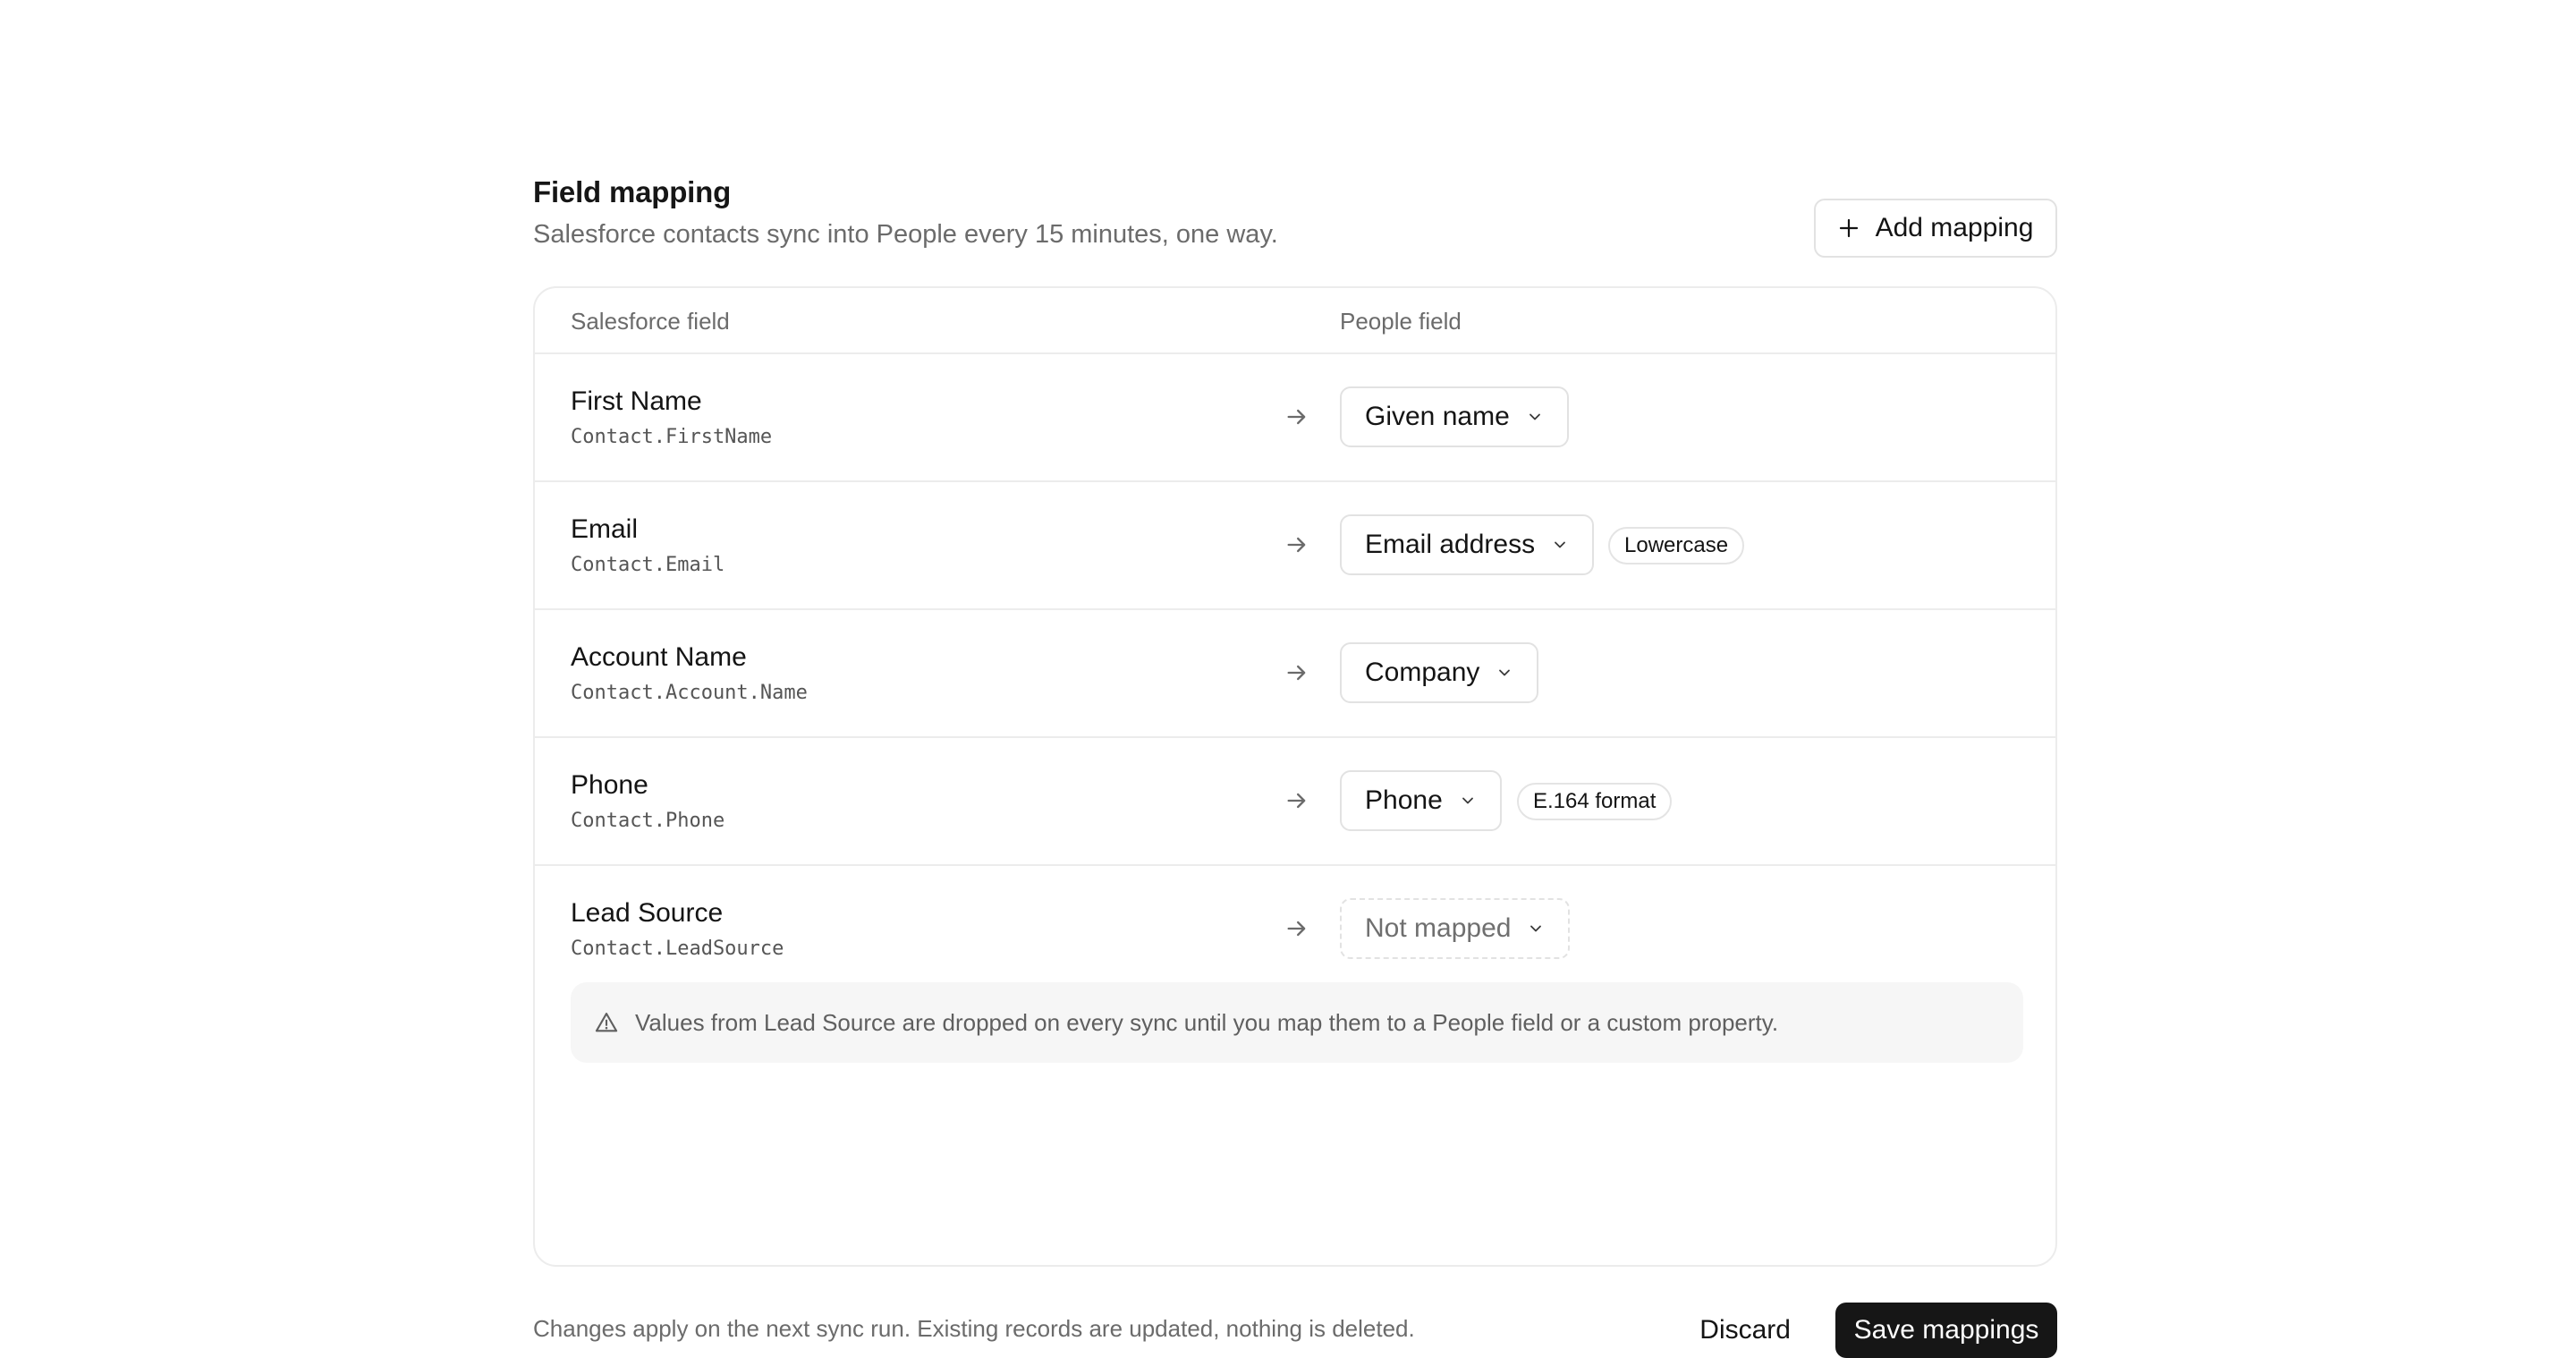  I want to click on people-field-select: Email address, so click(1467, 544).